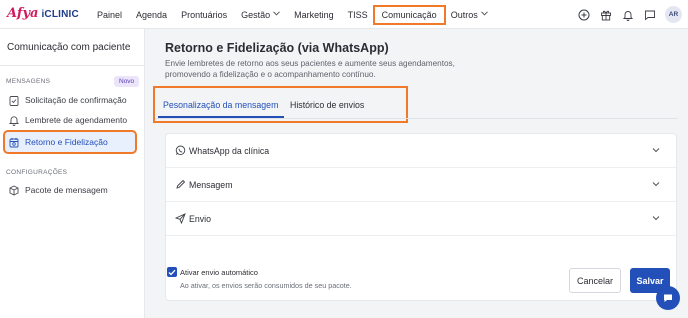 This screenshot has width=688, height=318. What do you see at coordinates (229, 150) in the screenshot?
I see `accordion-label: WhatsApp da clínica` at bounding box center [229, 150].